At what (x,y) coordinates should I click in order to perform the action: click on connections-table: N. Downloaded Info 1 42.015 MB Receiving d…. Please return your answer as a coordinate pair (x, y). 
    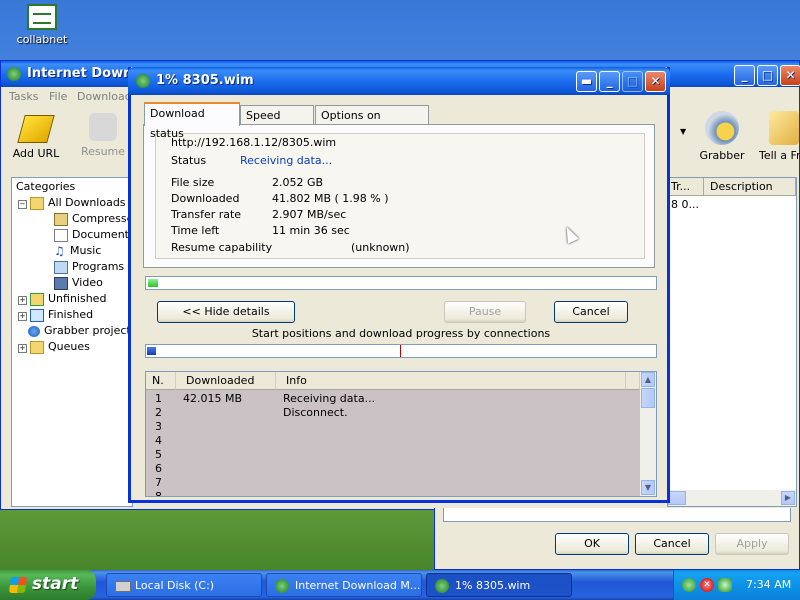
    Looking at the image, I should click on (401, 434).